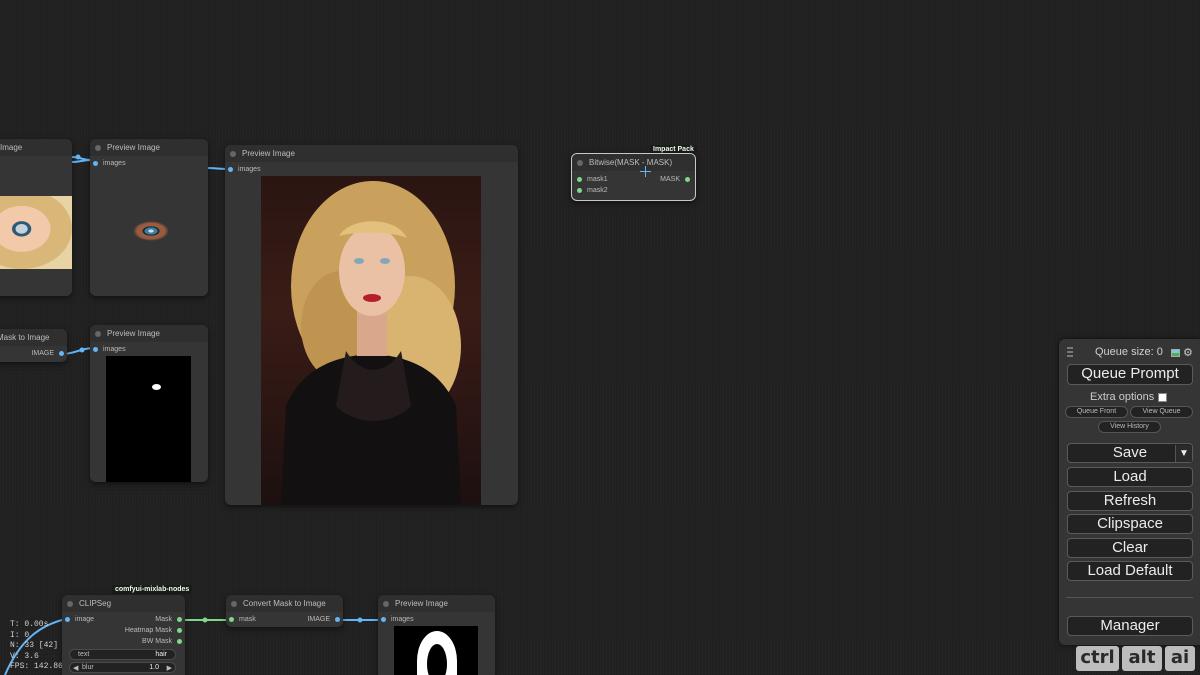 This screenshot has width=1200, height=675. What do you see at coordinates (20, 635) in the screenshot?
I see `stat-iterations: I: 0` at bounding box center [20, 635].